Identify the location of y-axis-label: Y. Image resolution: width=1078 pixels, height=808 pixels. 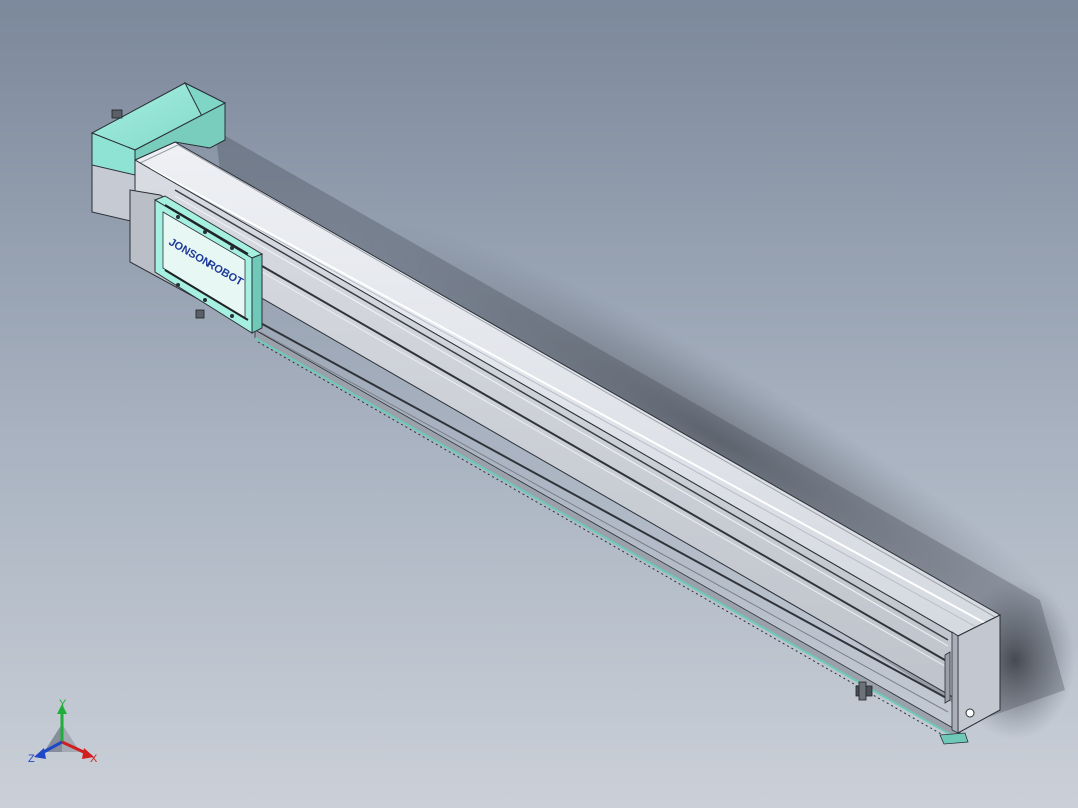
(63, 704).